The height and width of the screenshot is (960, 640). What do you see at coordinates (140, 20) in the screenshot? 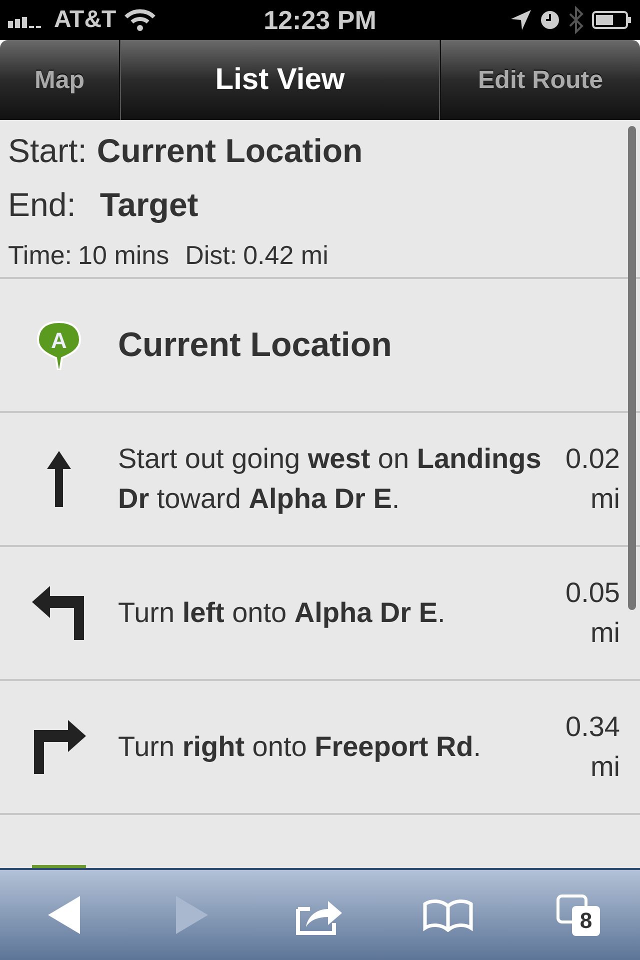
I see `wifi-icon` at bounding box center [140, 20].